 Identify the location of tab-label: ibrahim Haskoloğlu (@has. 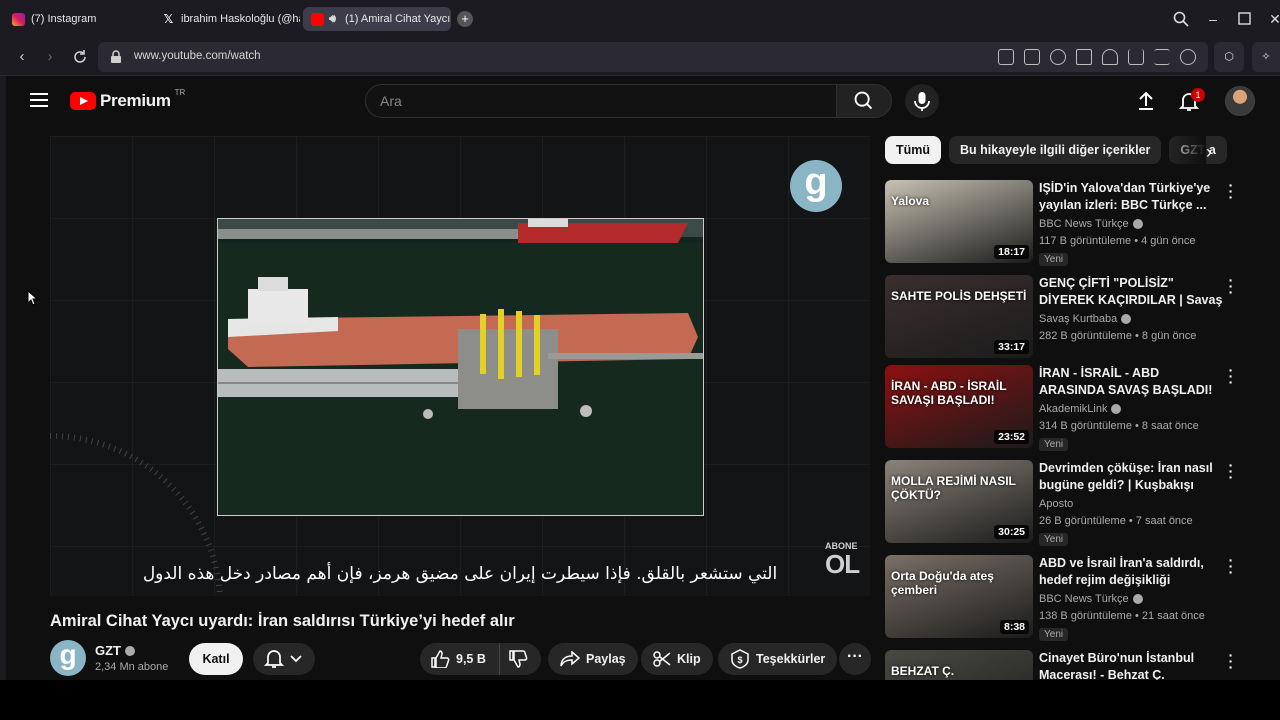
(240, 19).